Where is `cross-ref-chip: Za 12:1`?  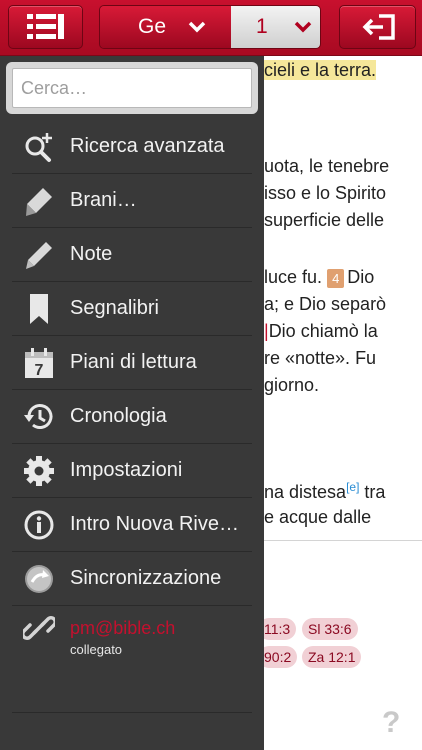
cross-ref-chip: Za 12:1 is located at coordinates (332, 657).